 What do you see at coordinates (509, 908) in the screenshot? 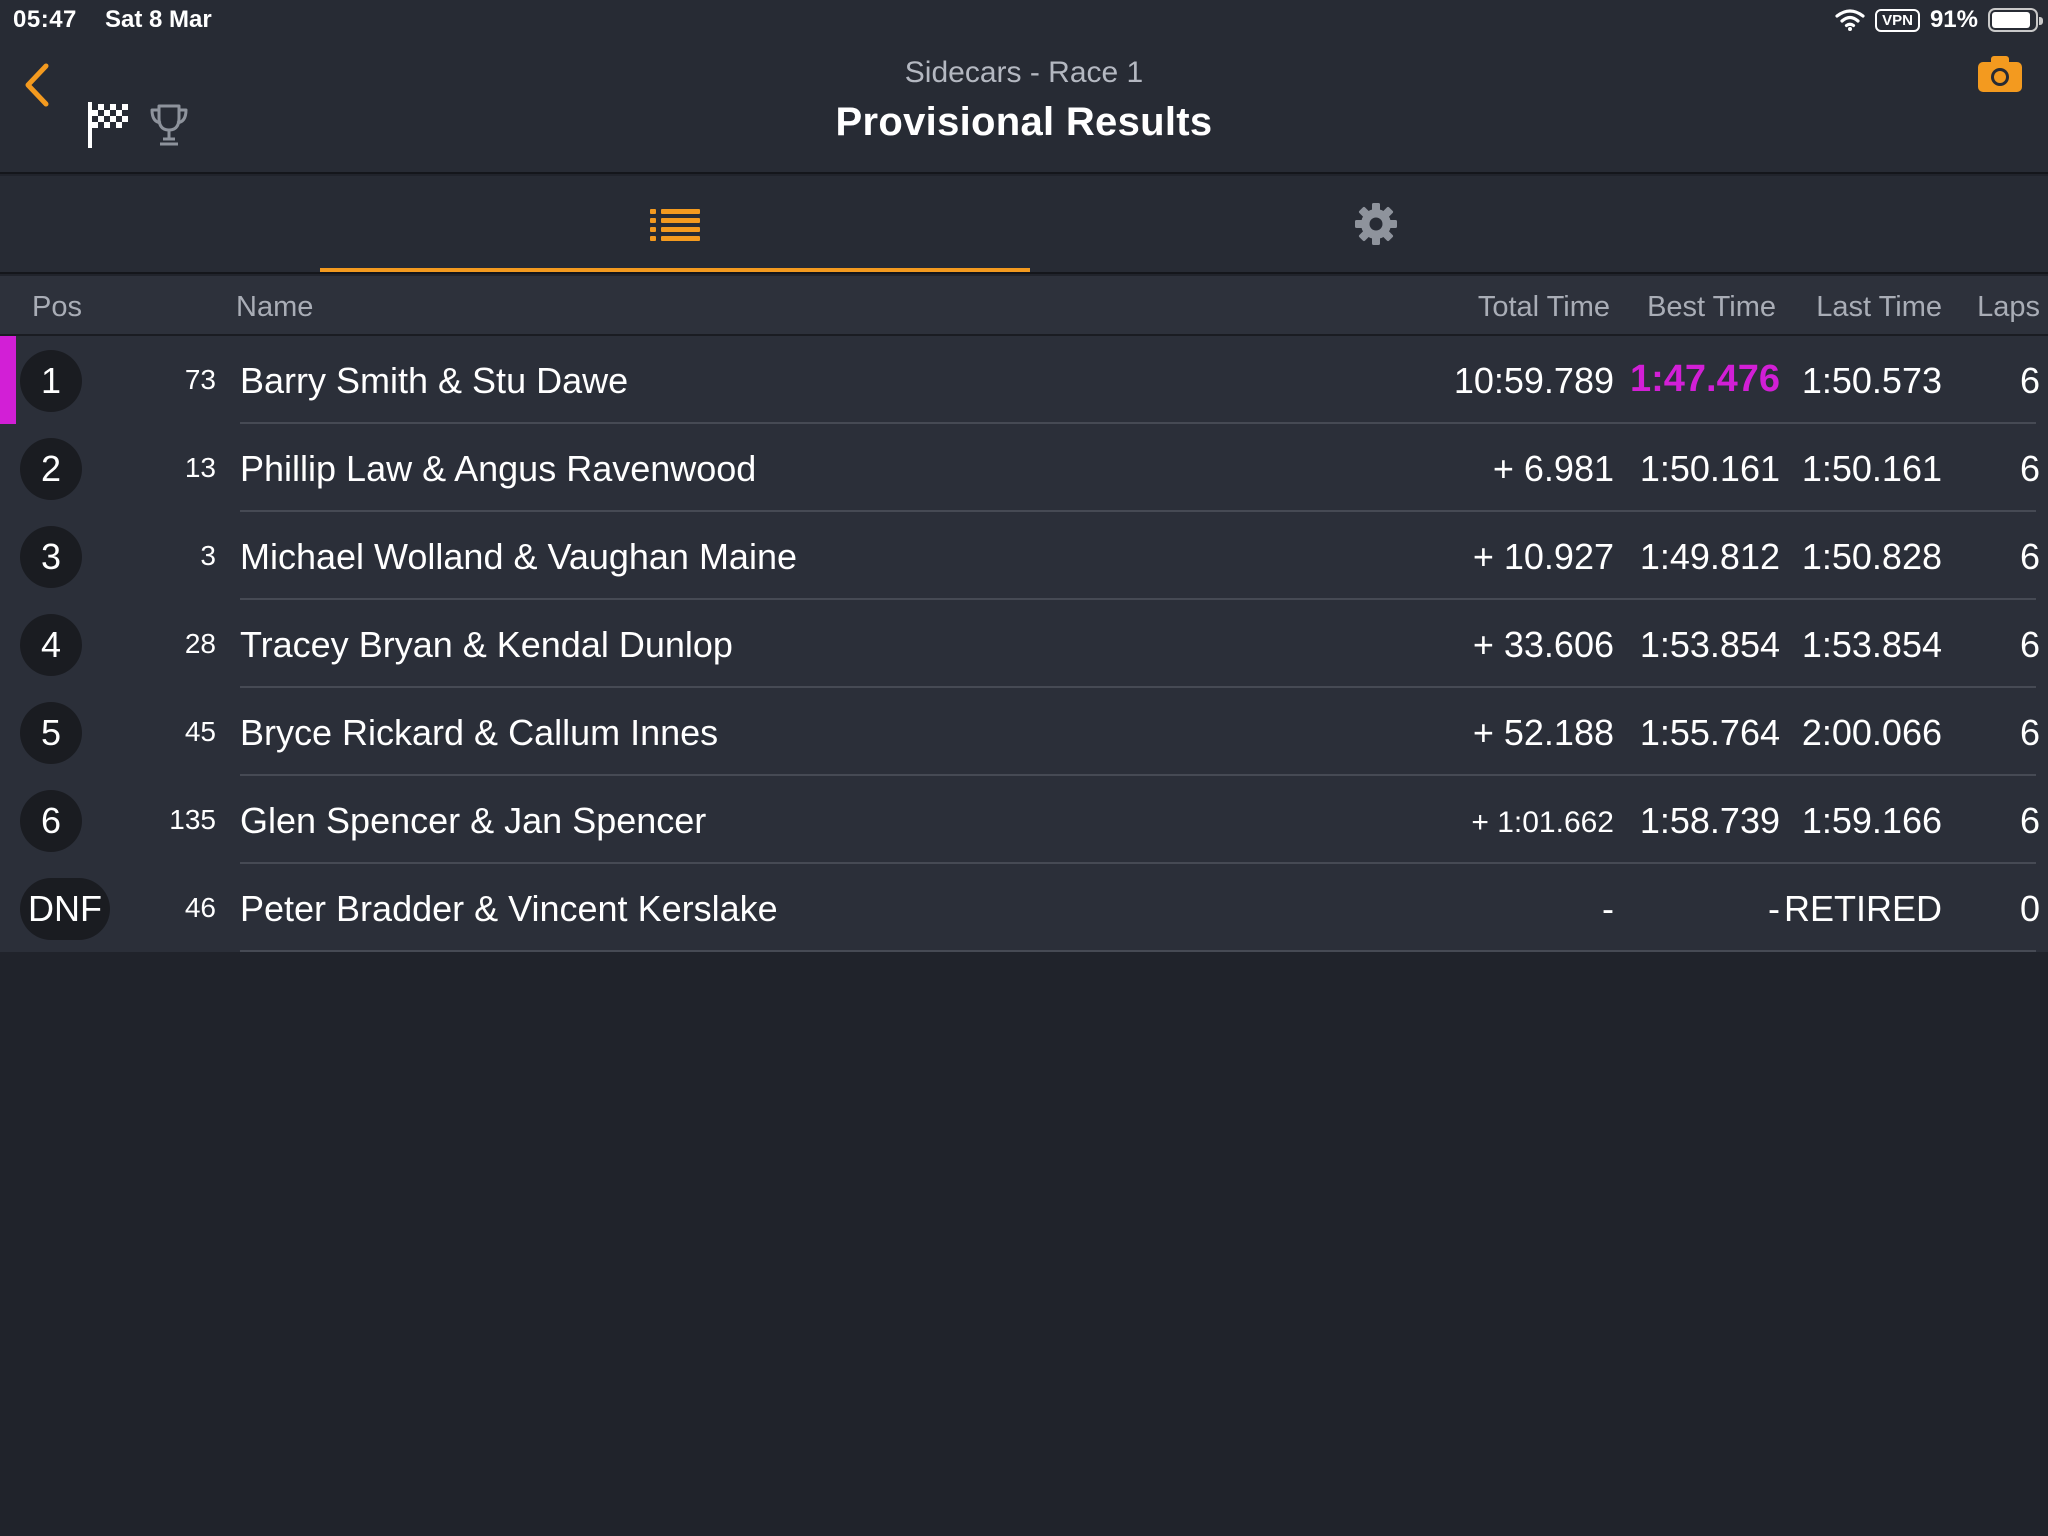
I see `rider-name: Peter Bradder & Vincent Kerslake` at bounding box center [509, 908].